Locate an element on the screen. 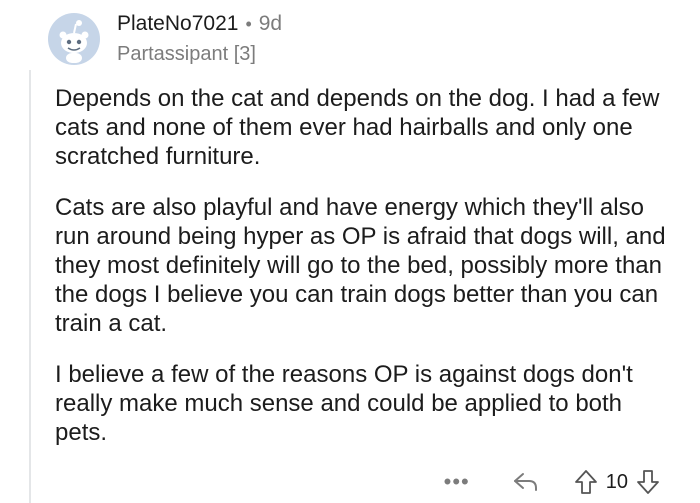  upvote-arrow-icon is located at coordinates (585, 482).